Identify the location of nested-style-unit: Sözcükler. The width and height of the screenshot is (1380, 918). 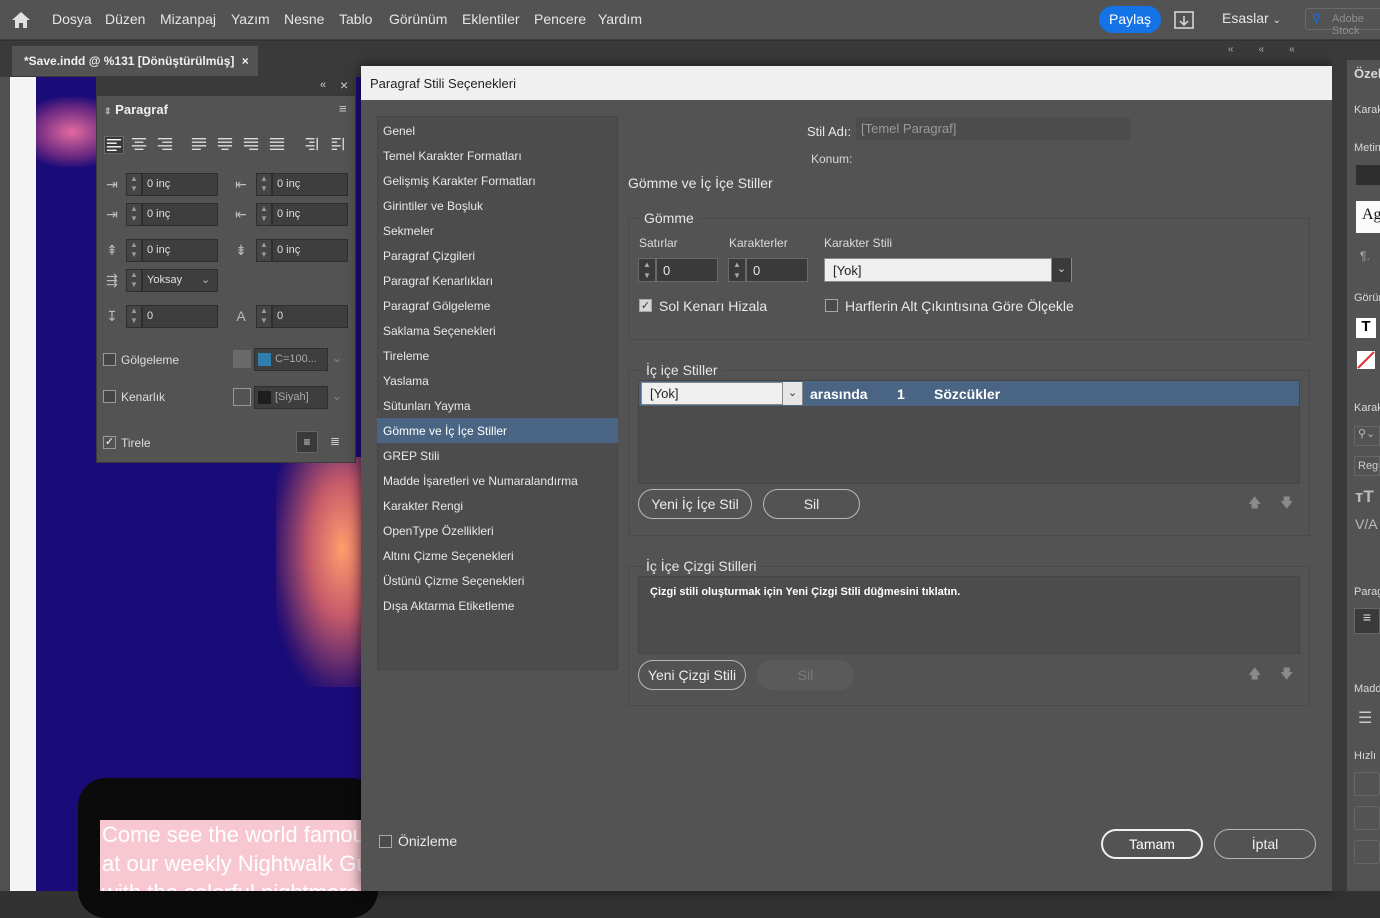
(967, 394).